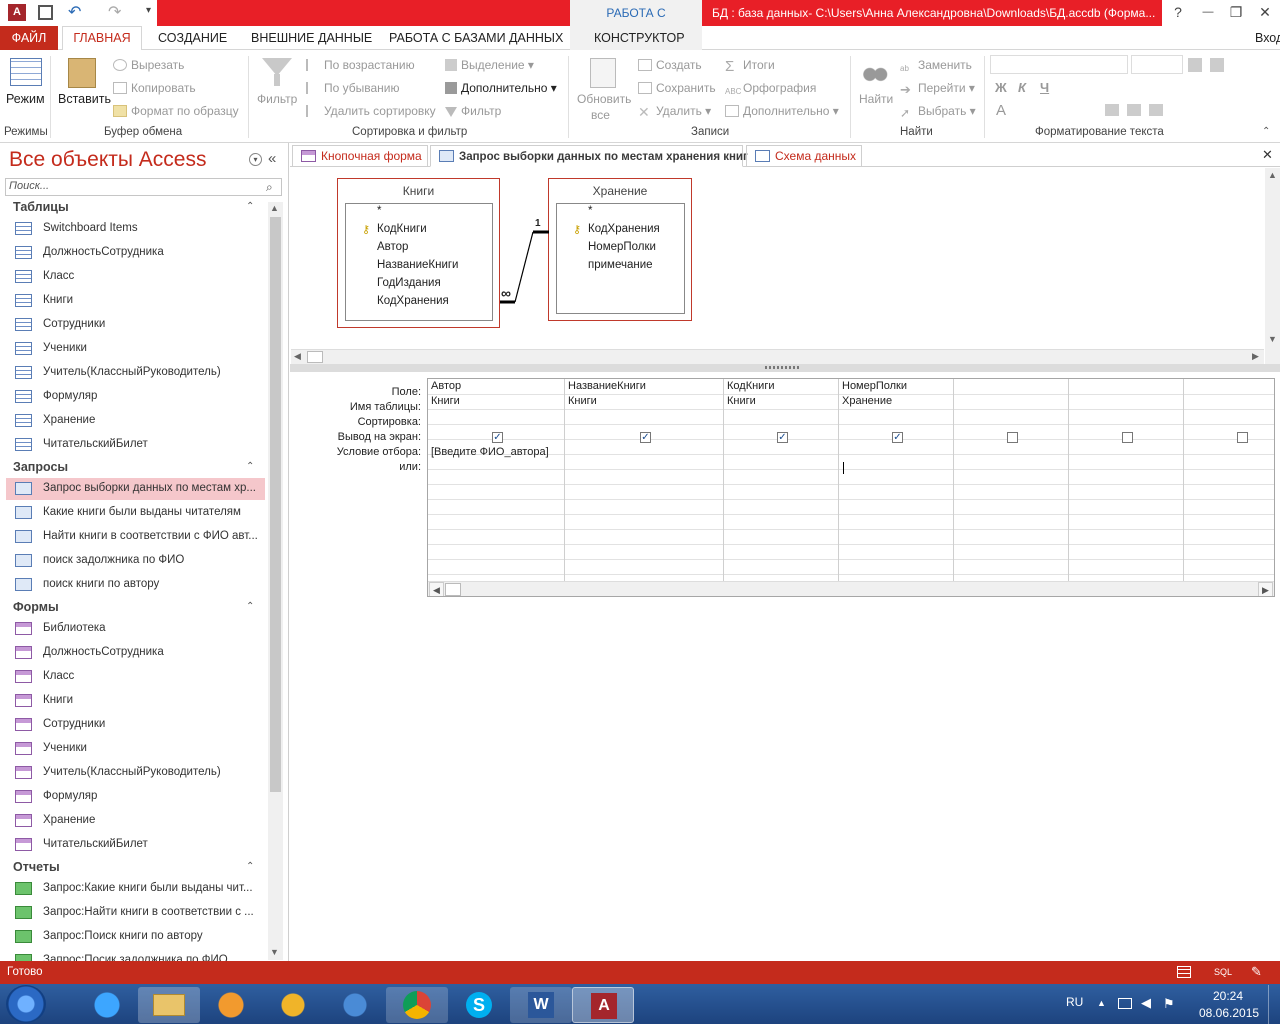 This screenshot has width=1280, height=1024. I want to click on show-desktop-button, so click(1274, 1004).